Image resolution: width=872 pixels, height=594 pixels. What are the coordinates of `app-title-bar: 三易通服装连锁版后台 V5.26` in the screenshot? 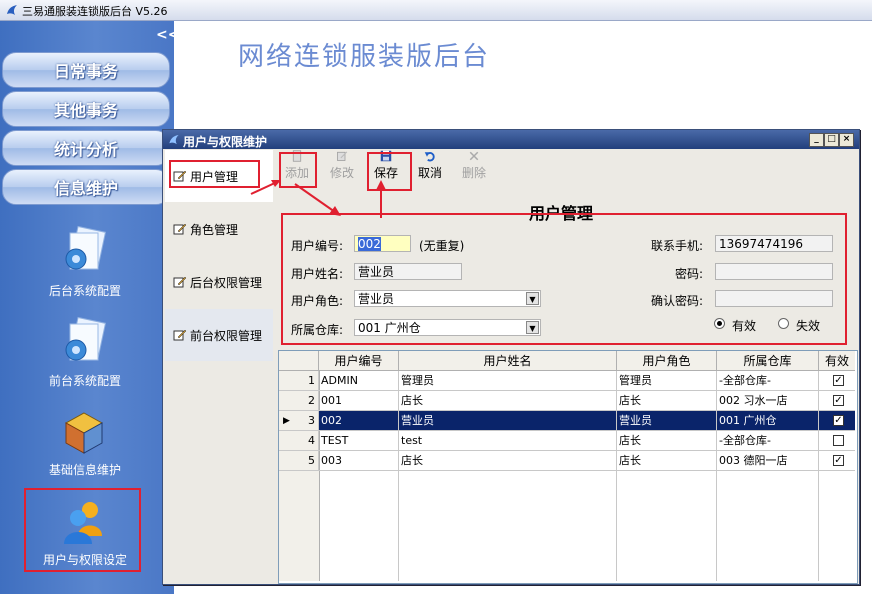 It's located at (436, 10).